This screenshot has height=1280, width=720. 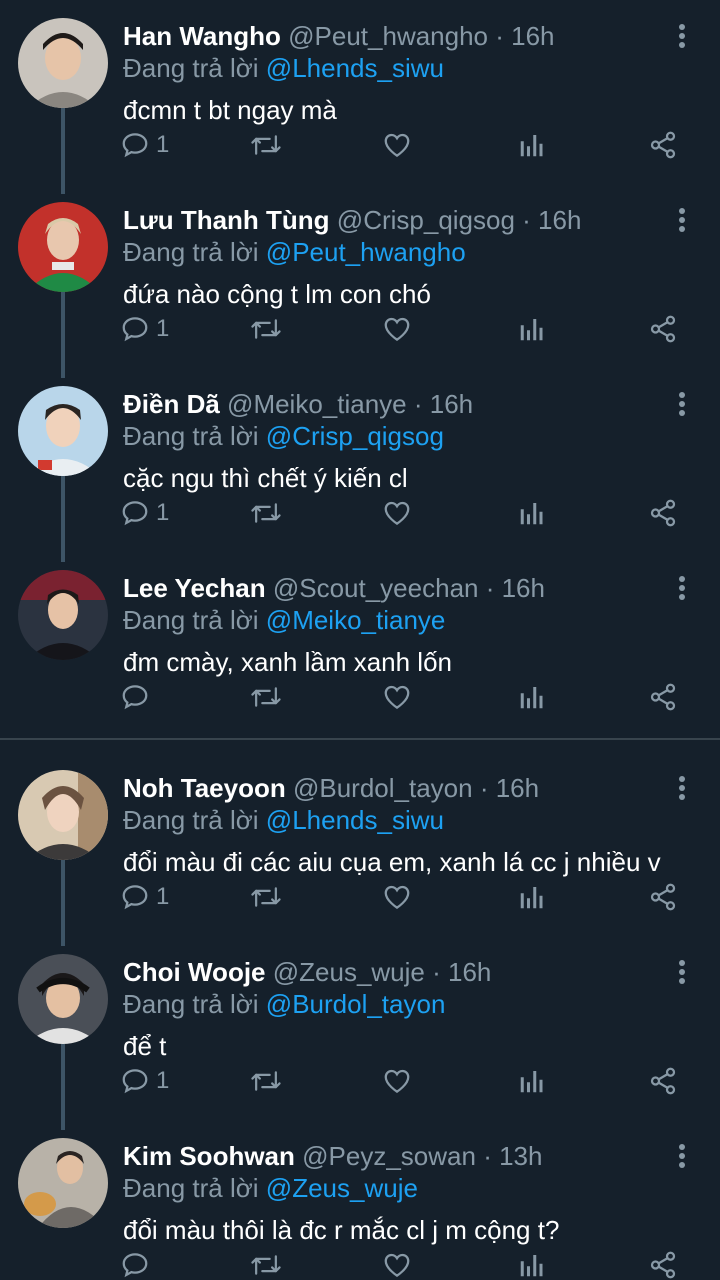 What do you see at coordinates (202, 36) in the screenshot?
I see `display-name: Han Wangho` at bounding box center [202, 36].